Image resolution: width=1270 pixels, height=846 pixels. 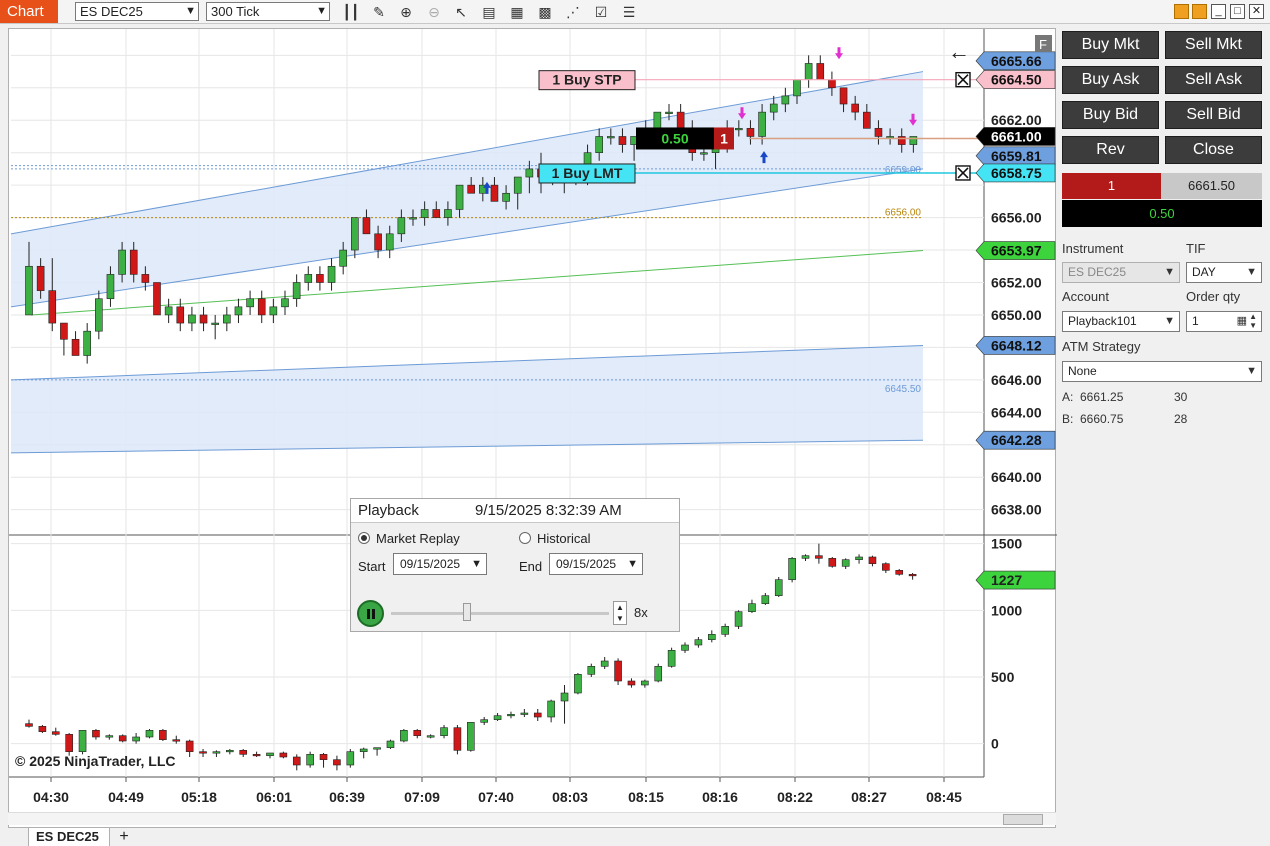 What do you see at coordinates (1213, 115) in the screenshot?
I see `sell-bid-button: Sell Bid` at bounding box center [1213, 115].